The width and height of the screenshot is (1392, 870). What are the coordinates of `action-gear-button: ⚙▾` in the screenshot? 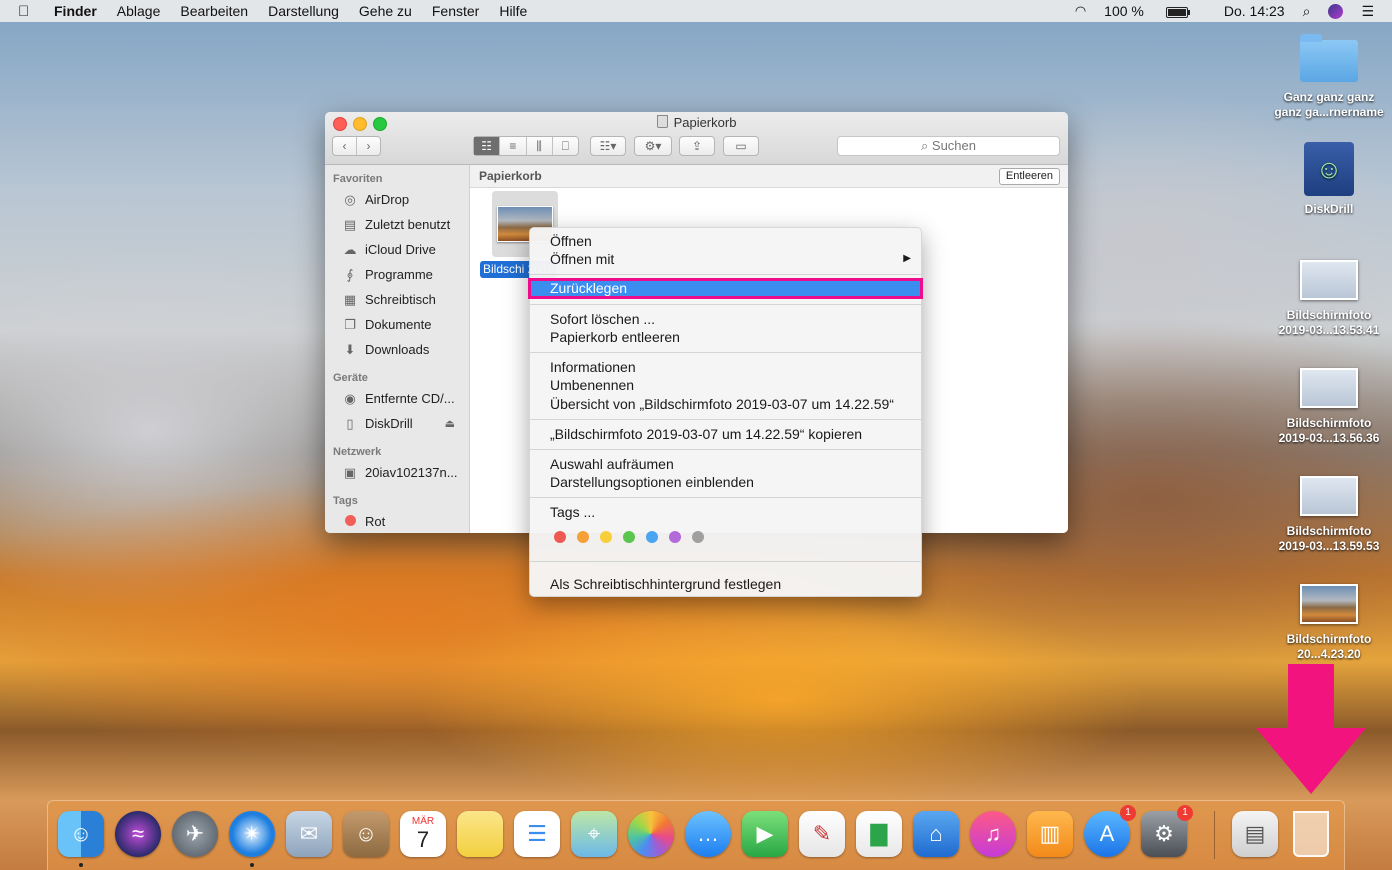 It's located at (653, 146).